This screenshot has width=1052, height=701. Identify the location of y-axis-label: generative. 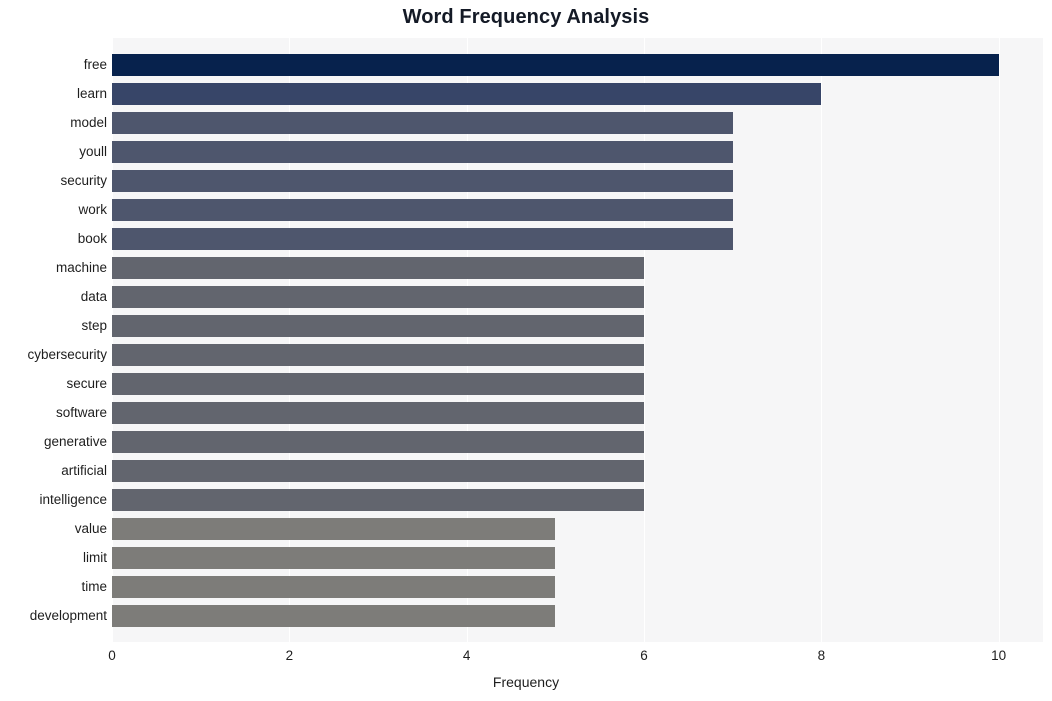
(75, 441).